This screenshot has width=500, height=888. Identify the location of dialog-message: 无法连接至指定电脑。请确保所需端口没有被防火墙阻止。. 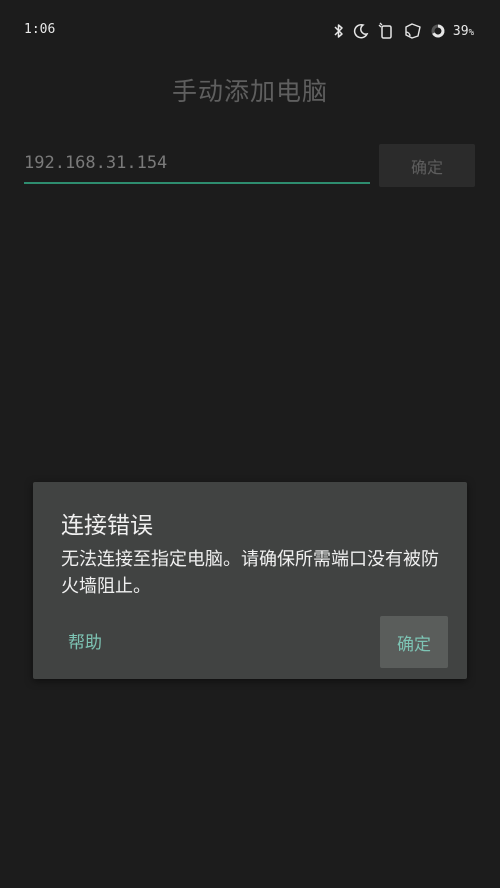
(250, 573).